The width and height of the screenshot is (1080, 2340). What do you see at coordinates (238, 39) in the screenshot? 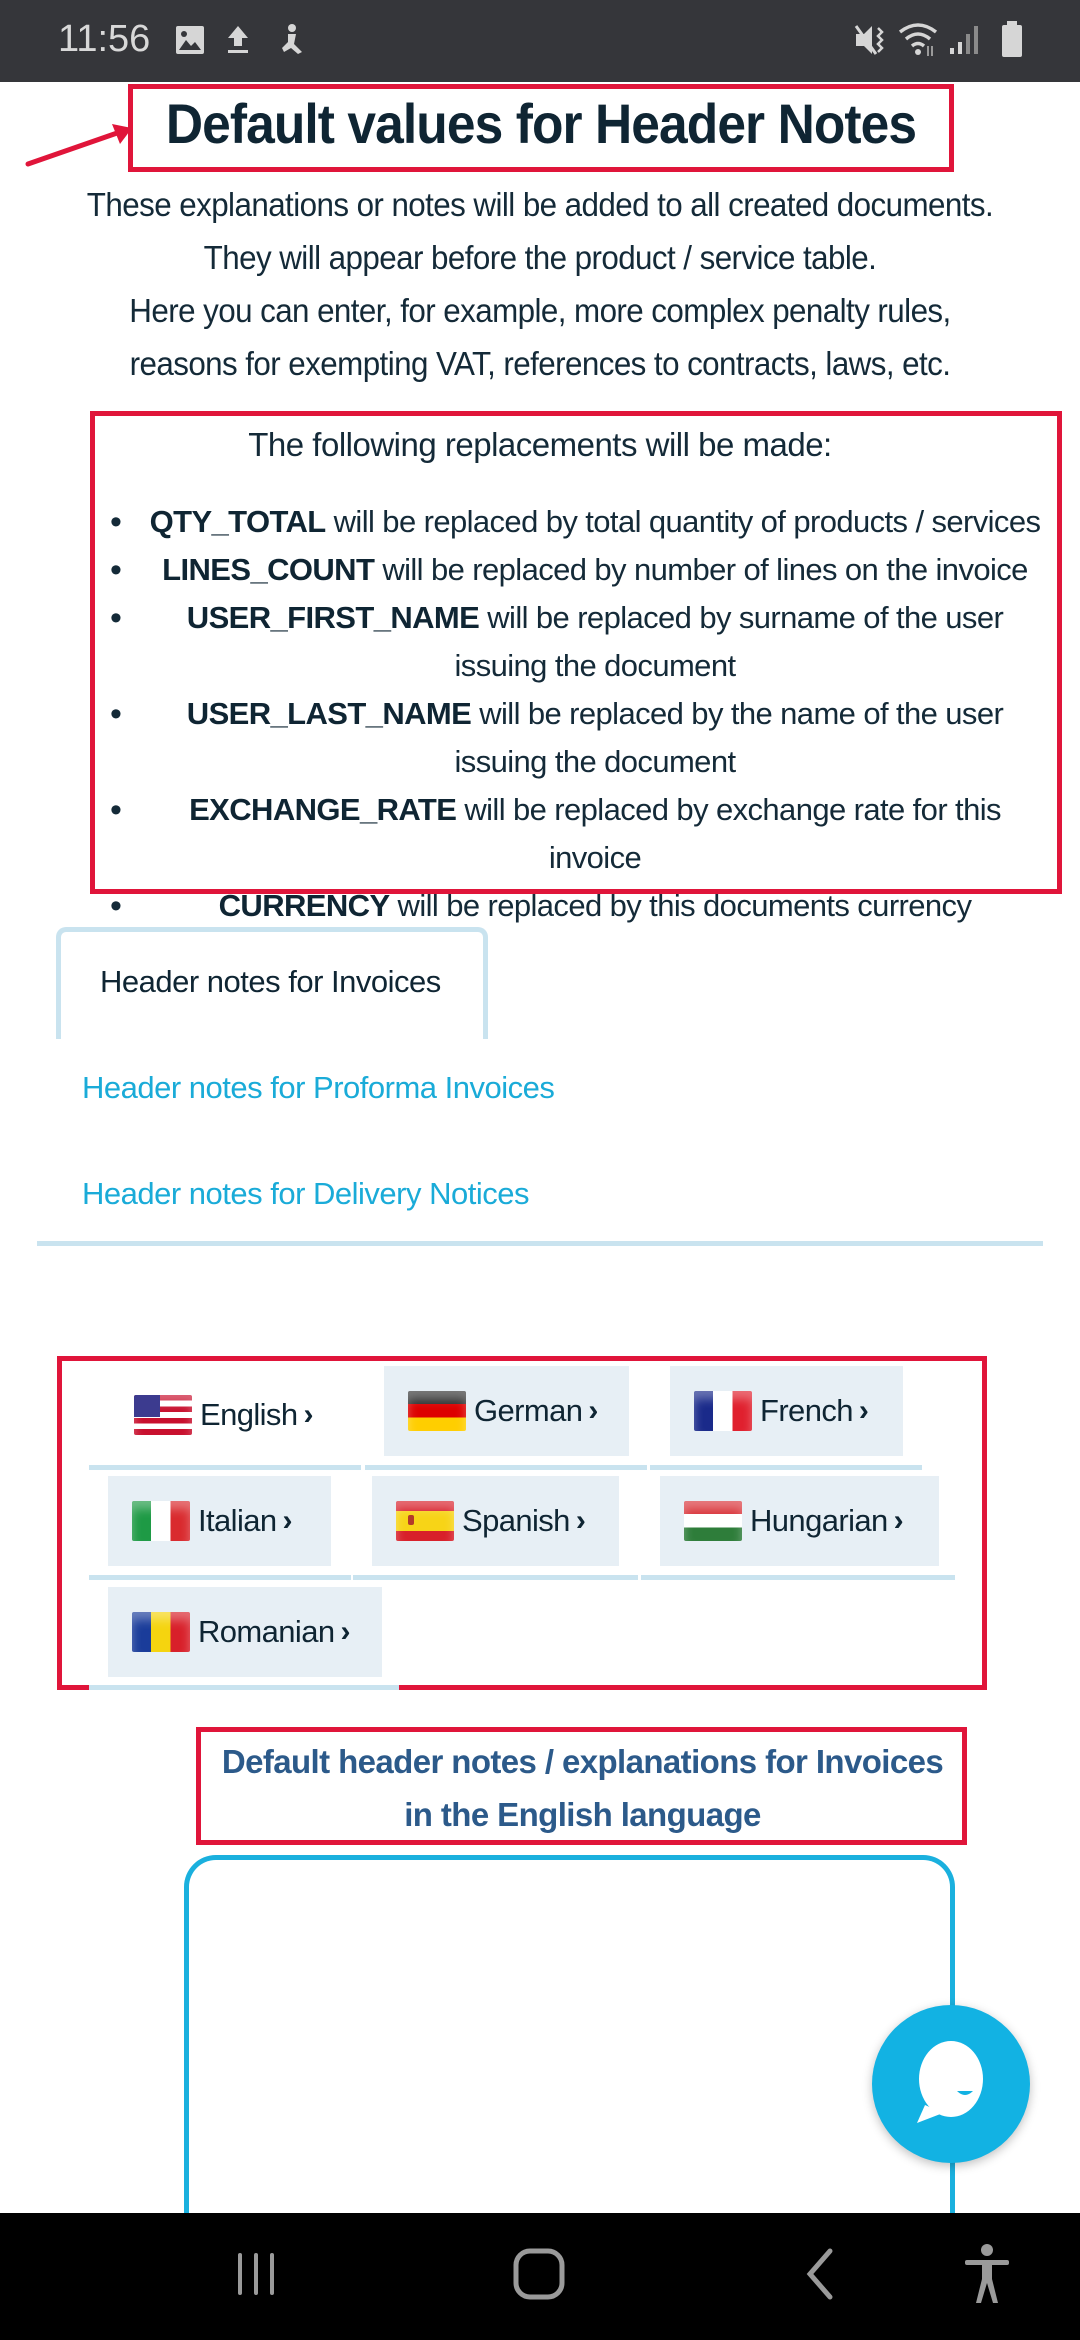
I see `upload-icon` at bounding box center [238, 39].